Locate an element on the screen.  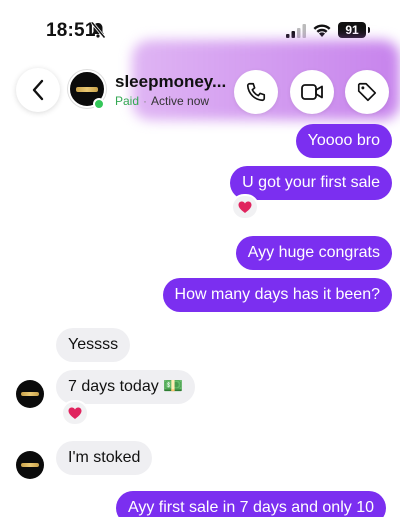
chat-header: sleepmoney... Paid · Active now is located at coordinates (200, 90).